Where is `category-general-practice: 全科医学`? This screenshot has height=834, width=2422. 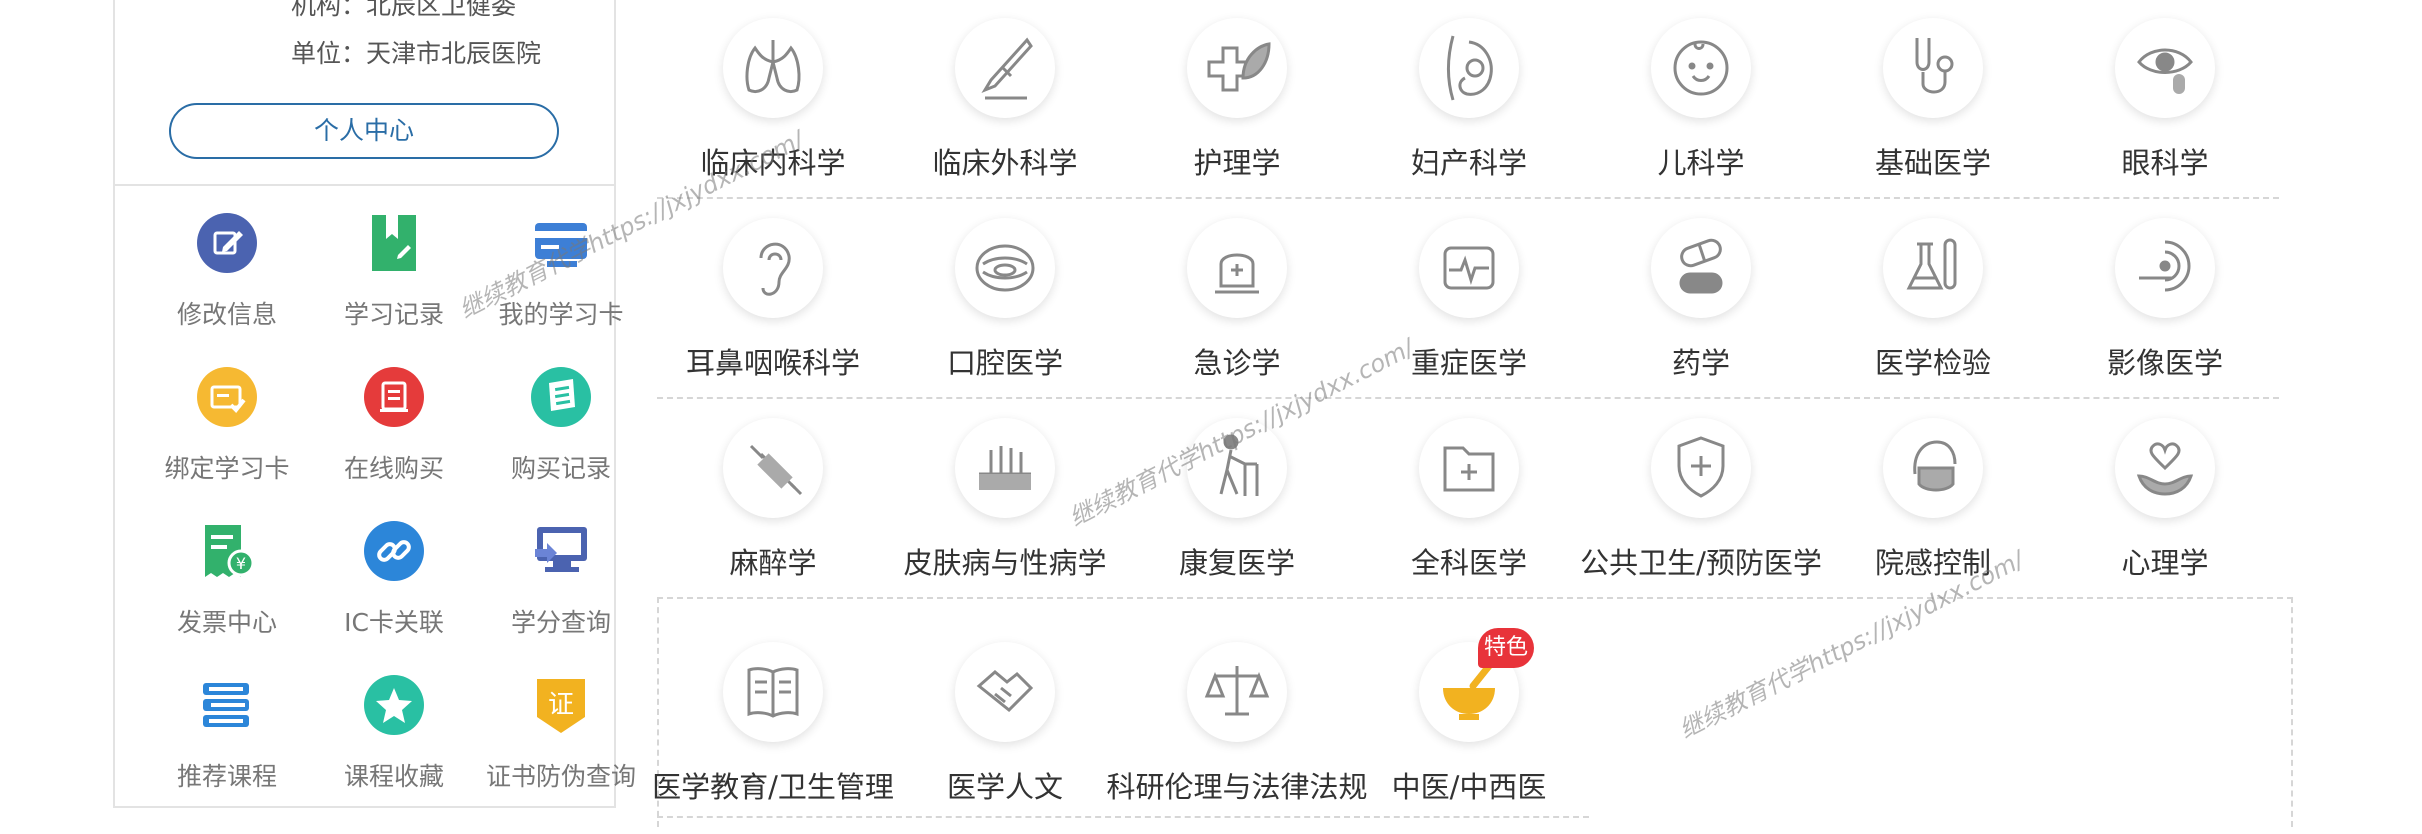
category-general-practice: 全科医学 is located at coordinates (1469, 508).